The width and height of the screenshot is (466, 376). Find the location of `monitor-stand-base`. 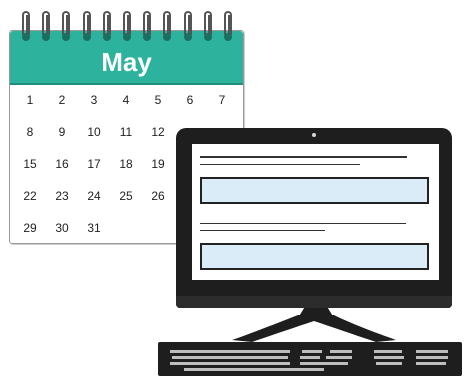

monitor-stand-base is located at coordinates (314, 328).